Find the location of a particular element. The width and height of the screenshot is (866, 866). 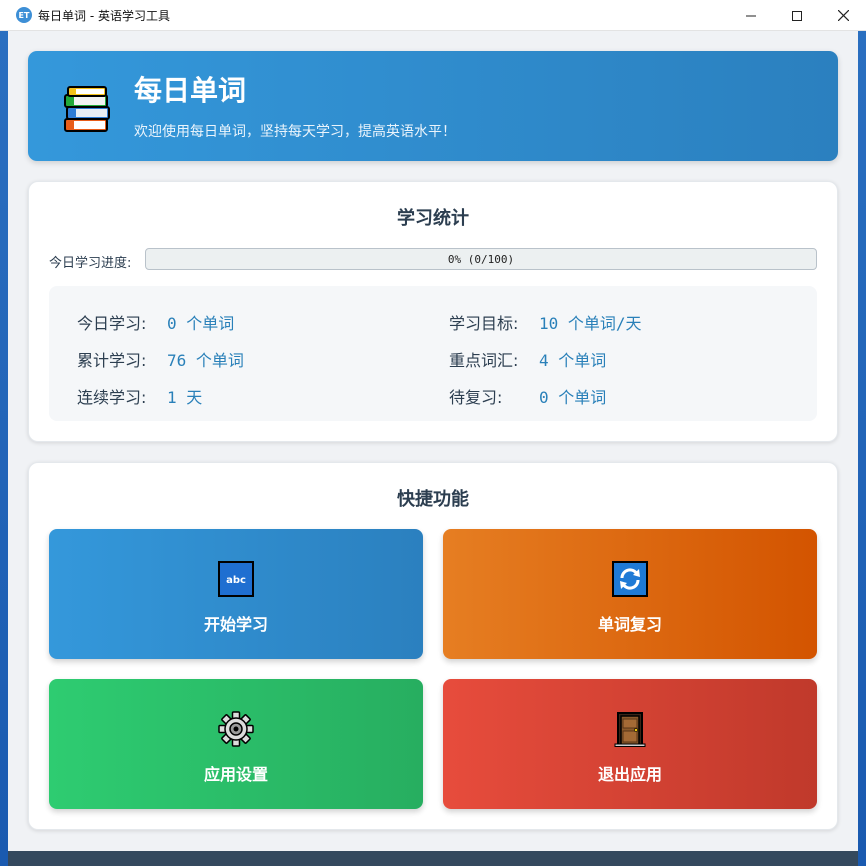

title-bar: ET 每日单词 - 英语学习工具 is located at coordinates (433, 15).